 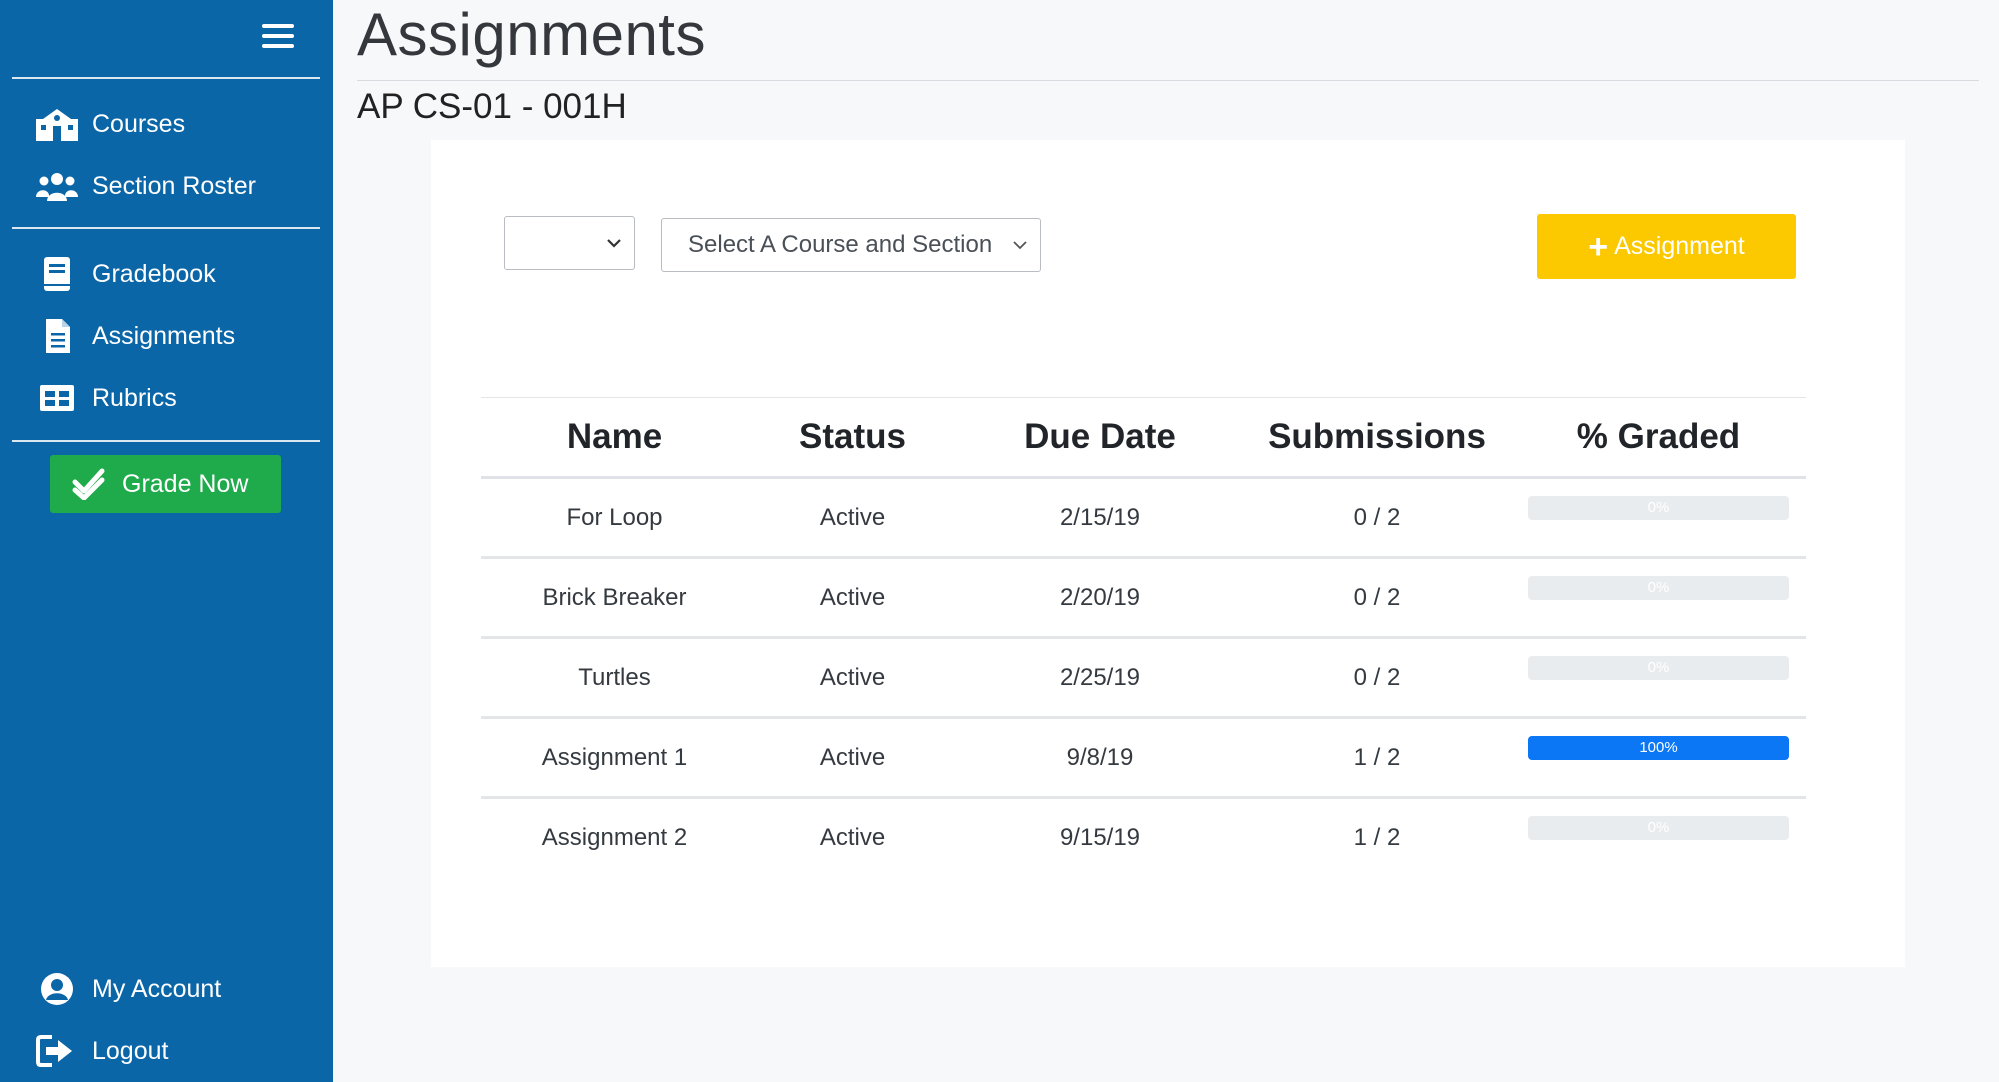 I want to click on sidebar-item-section-roster: Section Roster, so click(x=146, y=186).